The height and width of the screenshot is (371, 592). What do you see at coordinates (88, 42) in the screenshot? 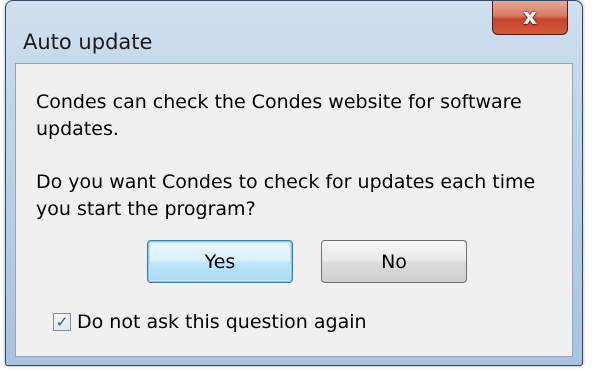
I see `window-title: Auto update` at bounding box center [88, 42].